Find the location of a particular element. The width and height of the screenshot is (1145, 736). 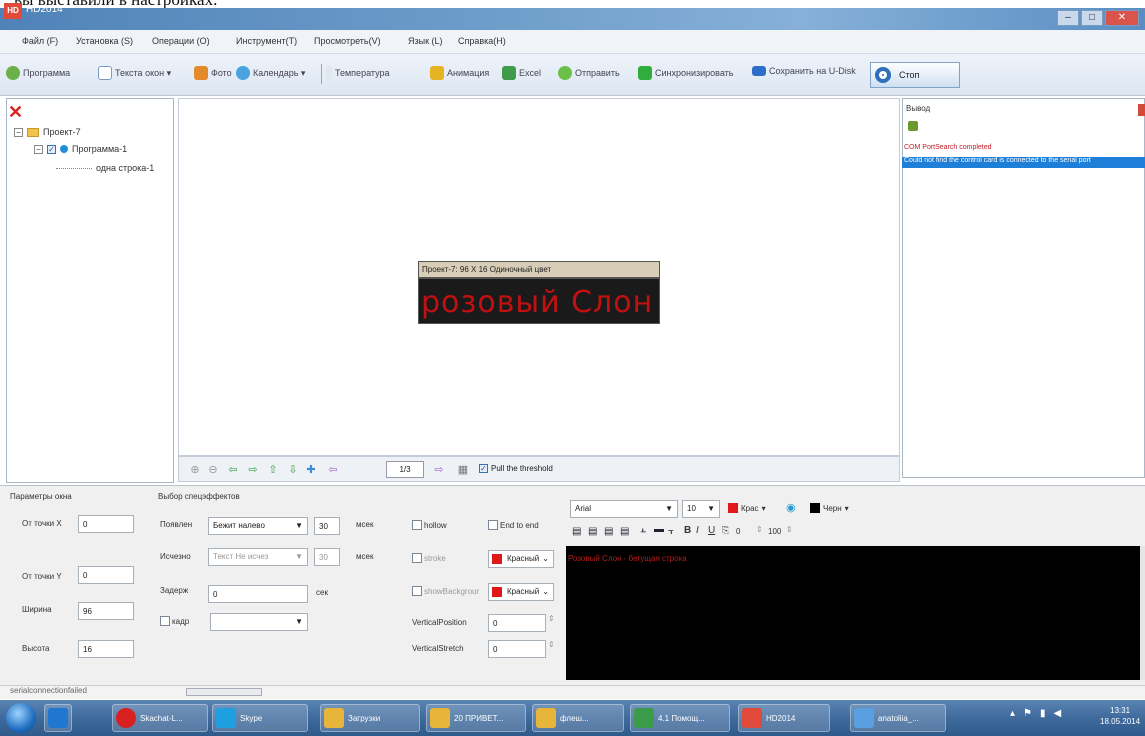

bold-button: B is located at coordinates (687, 530).